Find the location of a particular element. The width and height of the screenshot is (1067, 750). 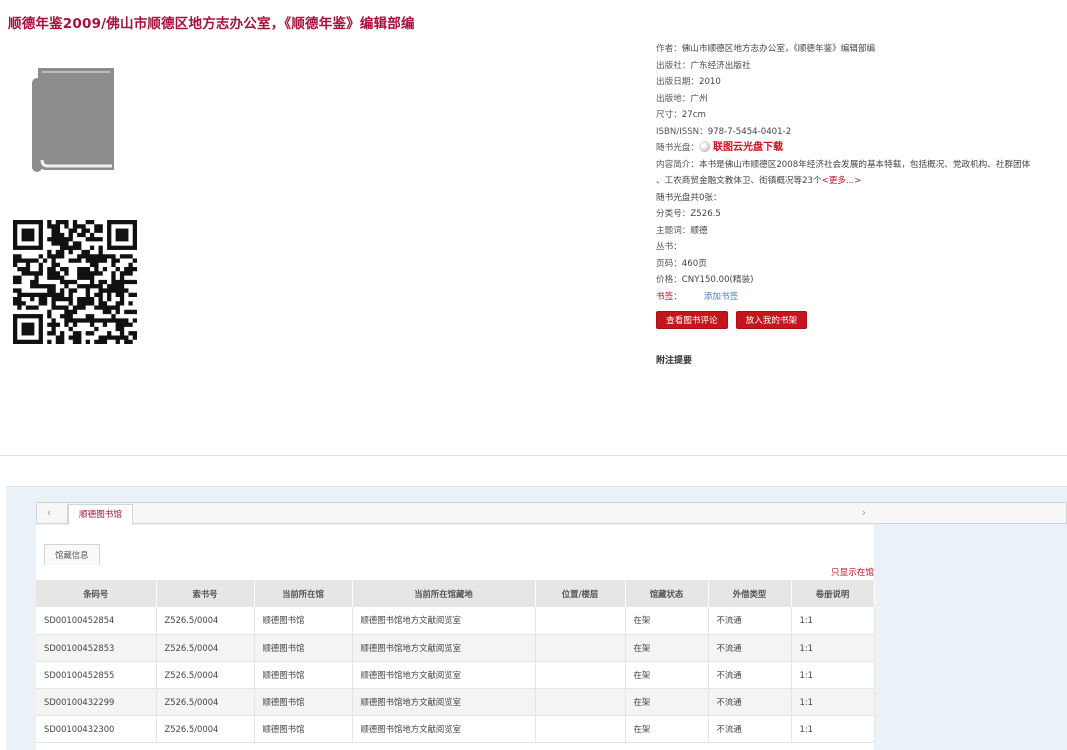

library-tabbar: ‹ 顺德图书馆 › is located at coordinates (551, 513).